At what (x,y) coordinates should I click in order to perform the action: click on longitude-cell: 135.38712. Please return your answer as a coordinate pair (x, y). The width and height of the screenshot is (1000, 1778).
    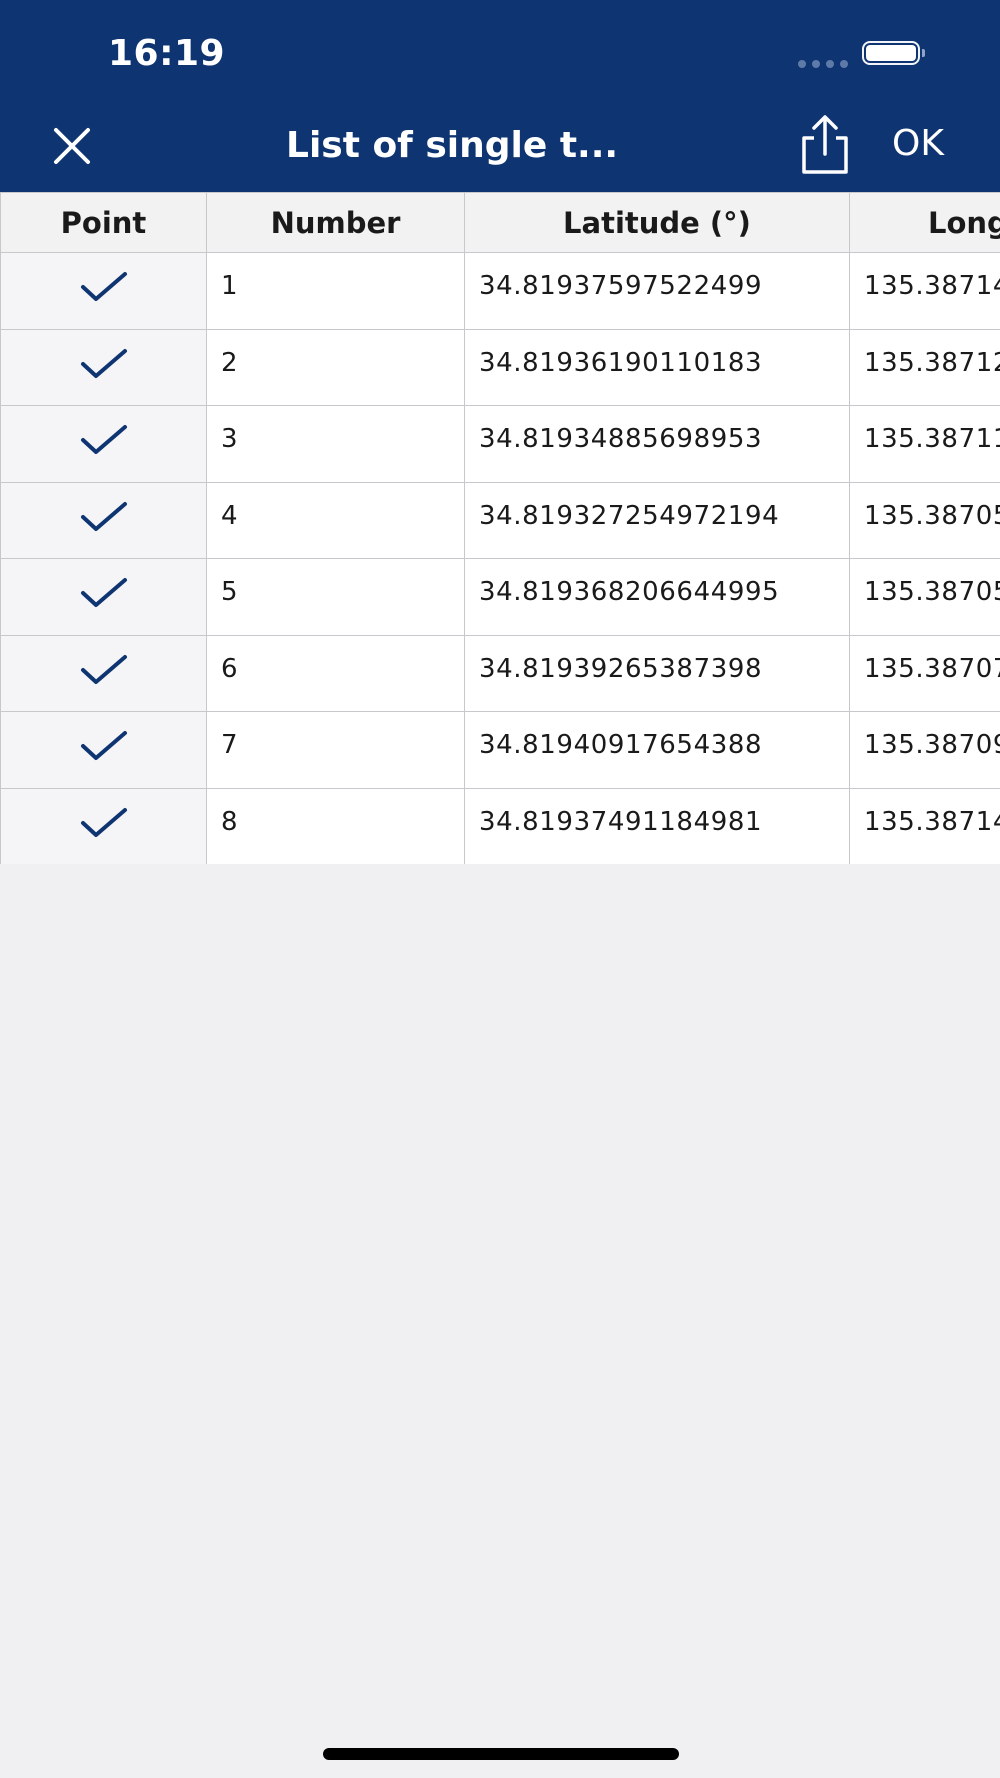
    Looking at the image, I should click on (924, 367).